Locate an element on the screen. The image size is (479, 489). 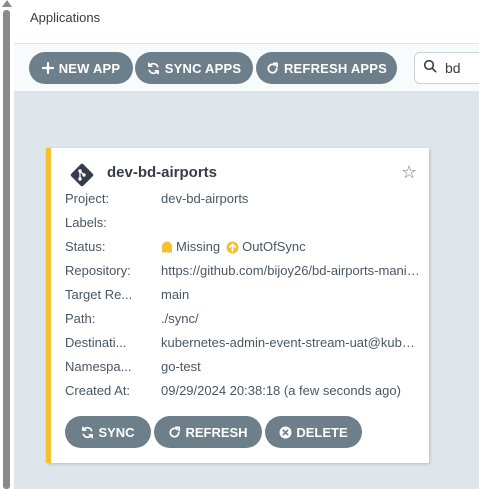
delete-button: DELETE is located at coordinates (313, 432).